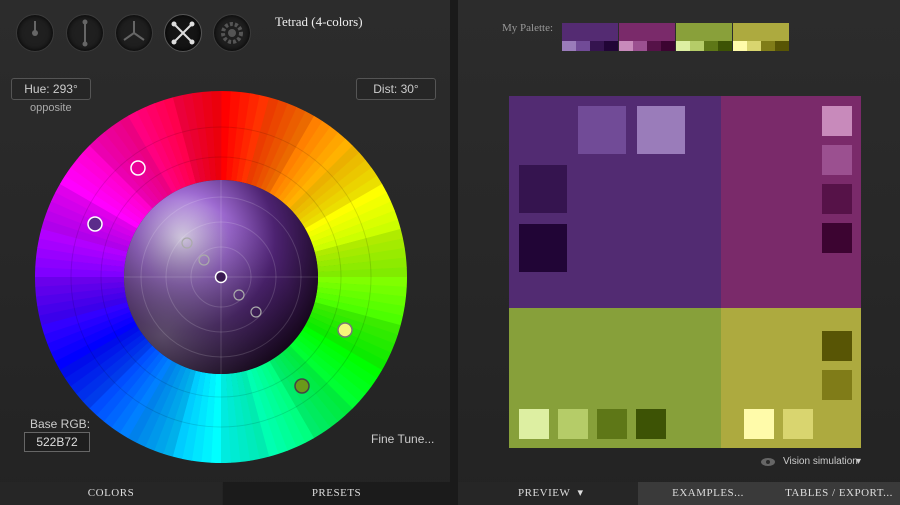 The image size is (900, 505). What do you see at coordinates (345, 330) in the screenshot?
I see `hue-marker-quaternary` at bounding box center [345, 330].